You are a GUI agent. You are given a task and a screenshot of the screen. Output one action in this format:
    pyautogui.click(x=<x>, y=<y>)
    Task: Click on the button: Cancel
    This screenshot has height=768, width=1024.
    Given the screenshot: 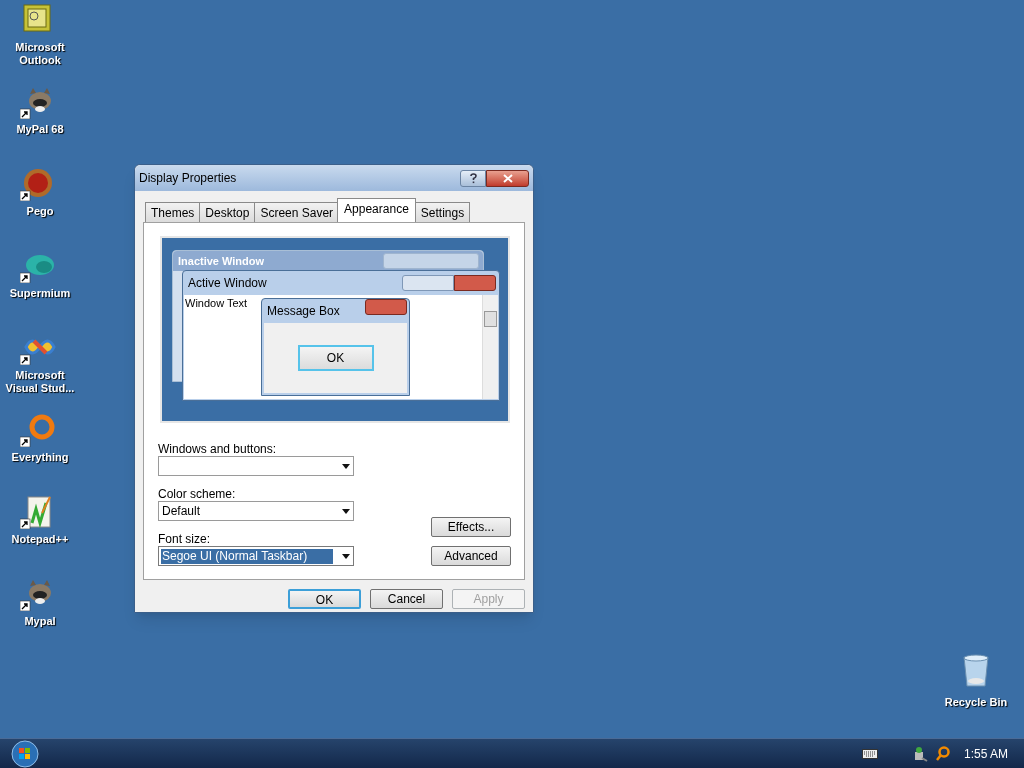 What is the action you would take?
    pyautogui.click(x=406, y=599)
    